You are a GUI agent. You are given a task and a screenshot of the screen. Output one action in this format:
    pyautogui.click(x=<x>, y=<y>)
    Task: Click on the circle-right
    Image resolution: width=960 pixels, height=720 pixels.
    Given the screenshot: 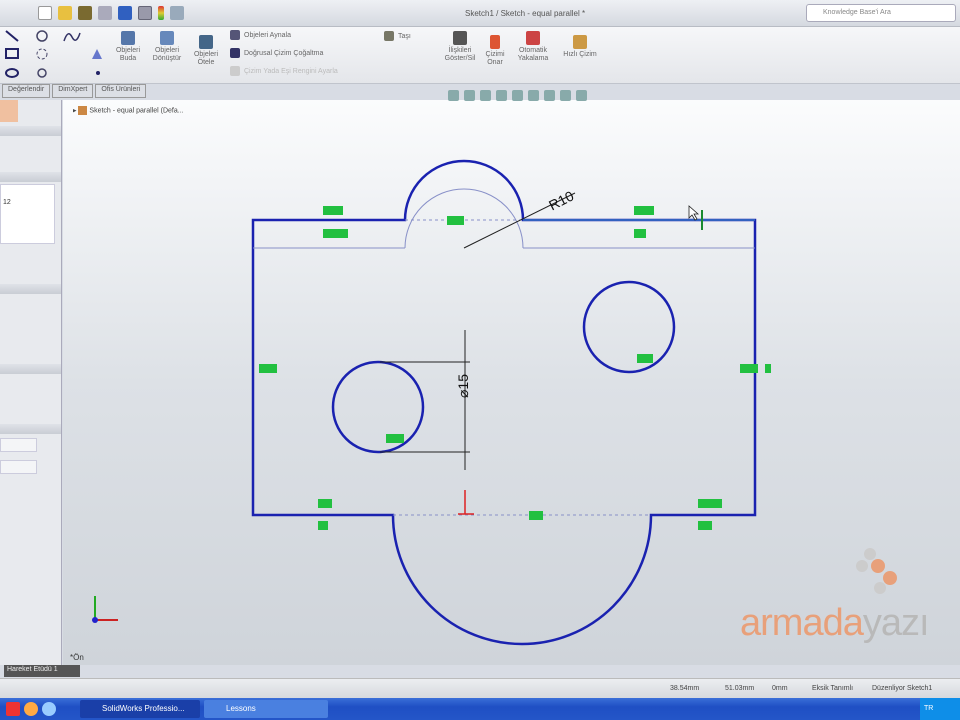 What is the action you would take?
    pyautogui.click(x=629, y=327)
    